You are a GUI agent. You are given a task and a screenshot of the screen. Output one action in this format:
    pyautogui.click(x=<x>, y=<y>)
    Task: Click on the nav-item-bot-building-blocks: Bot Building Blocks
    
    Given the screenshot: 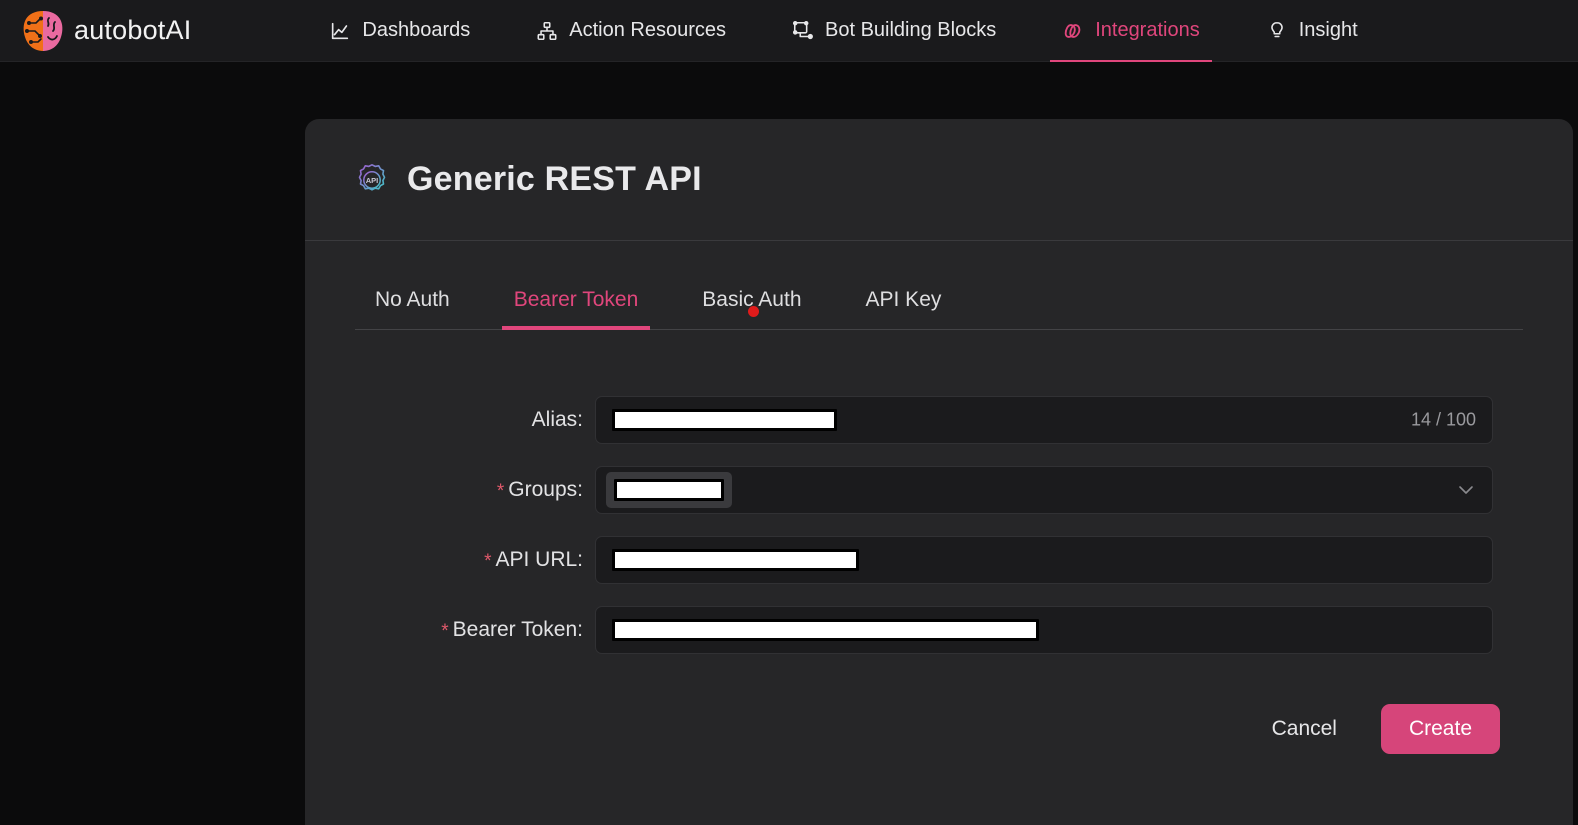 What is the action you would take?
    pyautogui.click(x=894, y=31)
    